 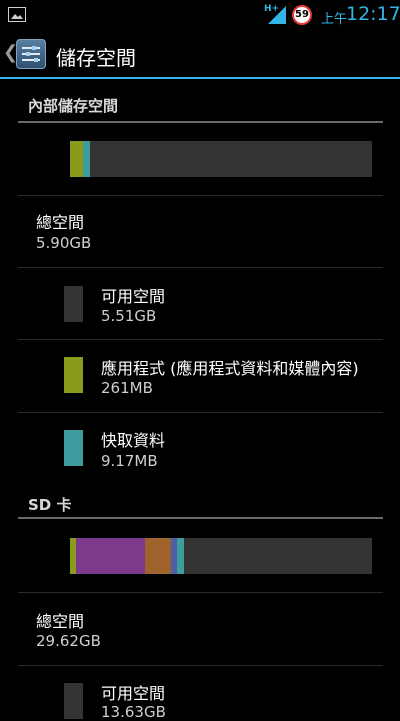 I want to click on action-bar: ❮ 儲存空間, so click(x=200, y=54).